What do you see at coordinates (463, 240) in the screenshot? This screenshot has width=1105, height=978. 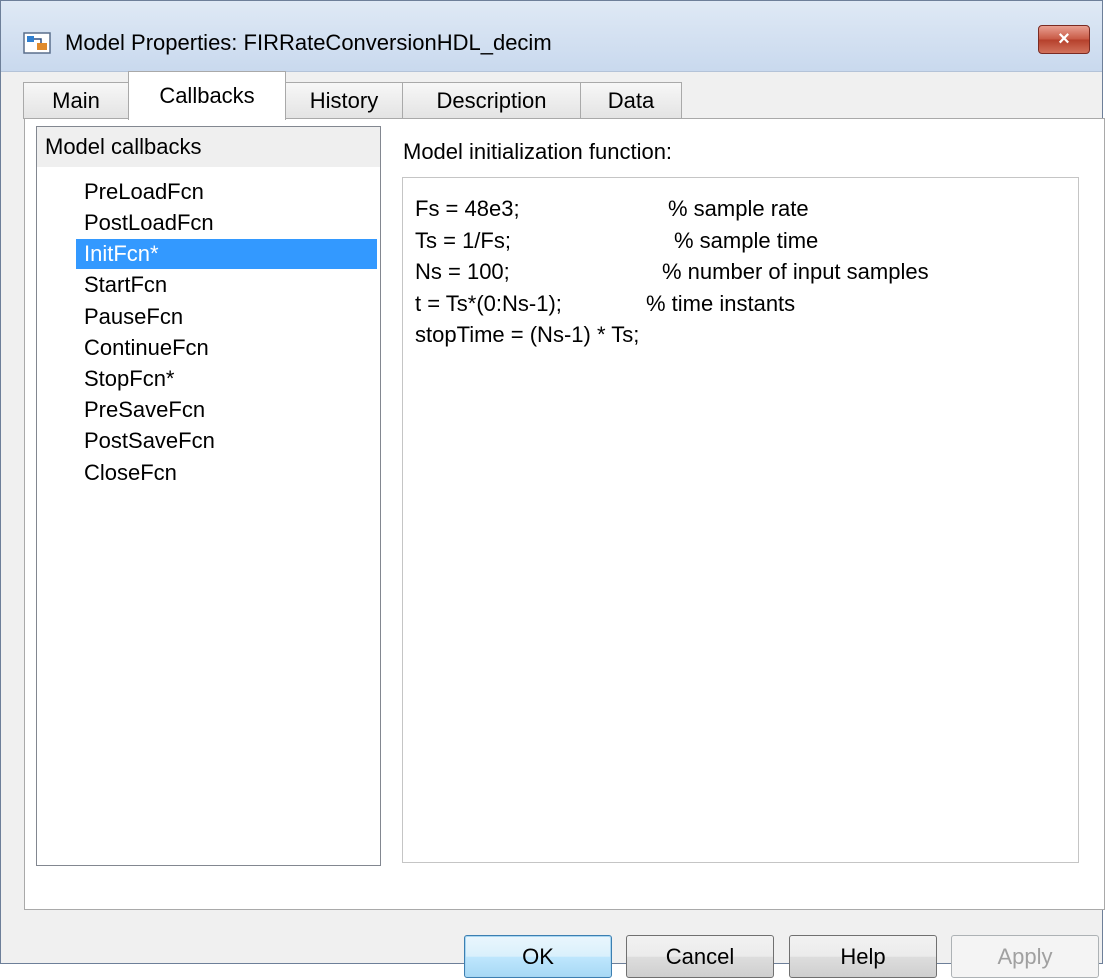 I see `code-text: Ts = 1/Fs;` at bounding box center [463, 240].